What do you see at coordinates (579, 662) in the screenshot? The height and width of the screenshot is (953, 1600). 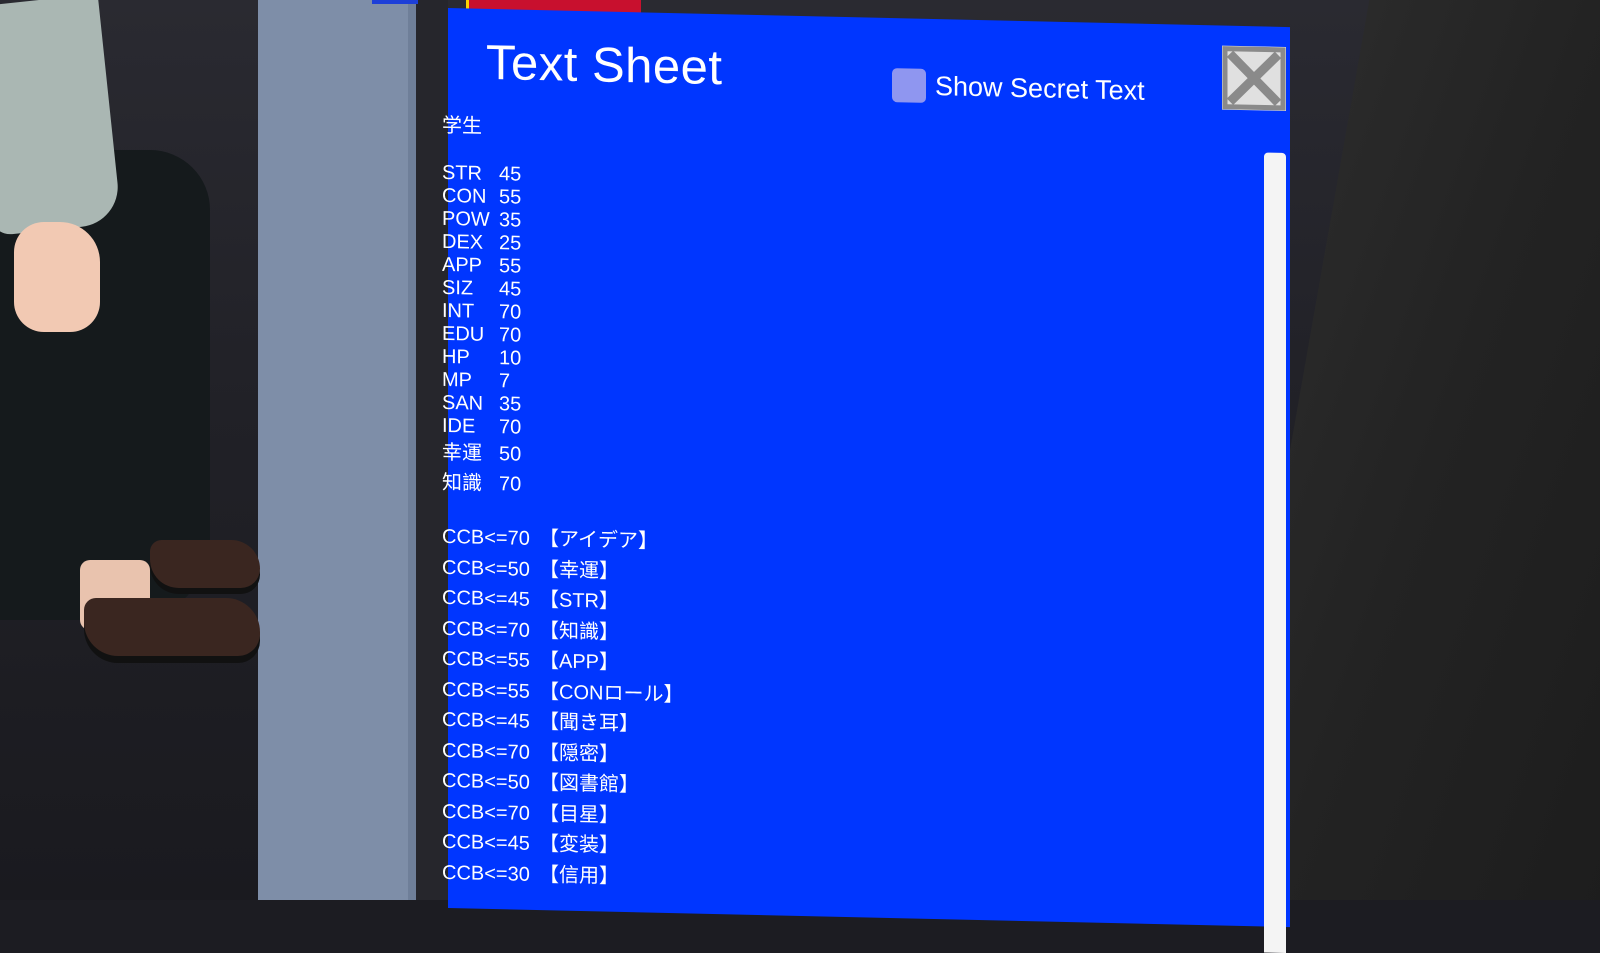 I see `check-label: 【APP】` at bounding box center [579, 662].